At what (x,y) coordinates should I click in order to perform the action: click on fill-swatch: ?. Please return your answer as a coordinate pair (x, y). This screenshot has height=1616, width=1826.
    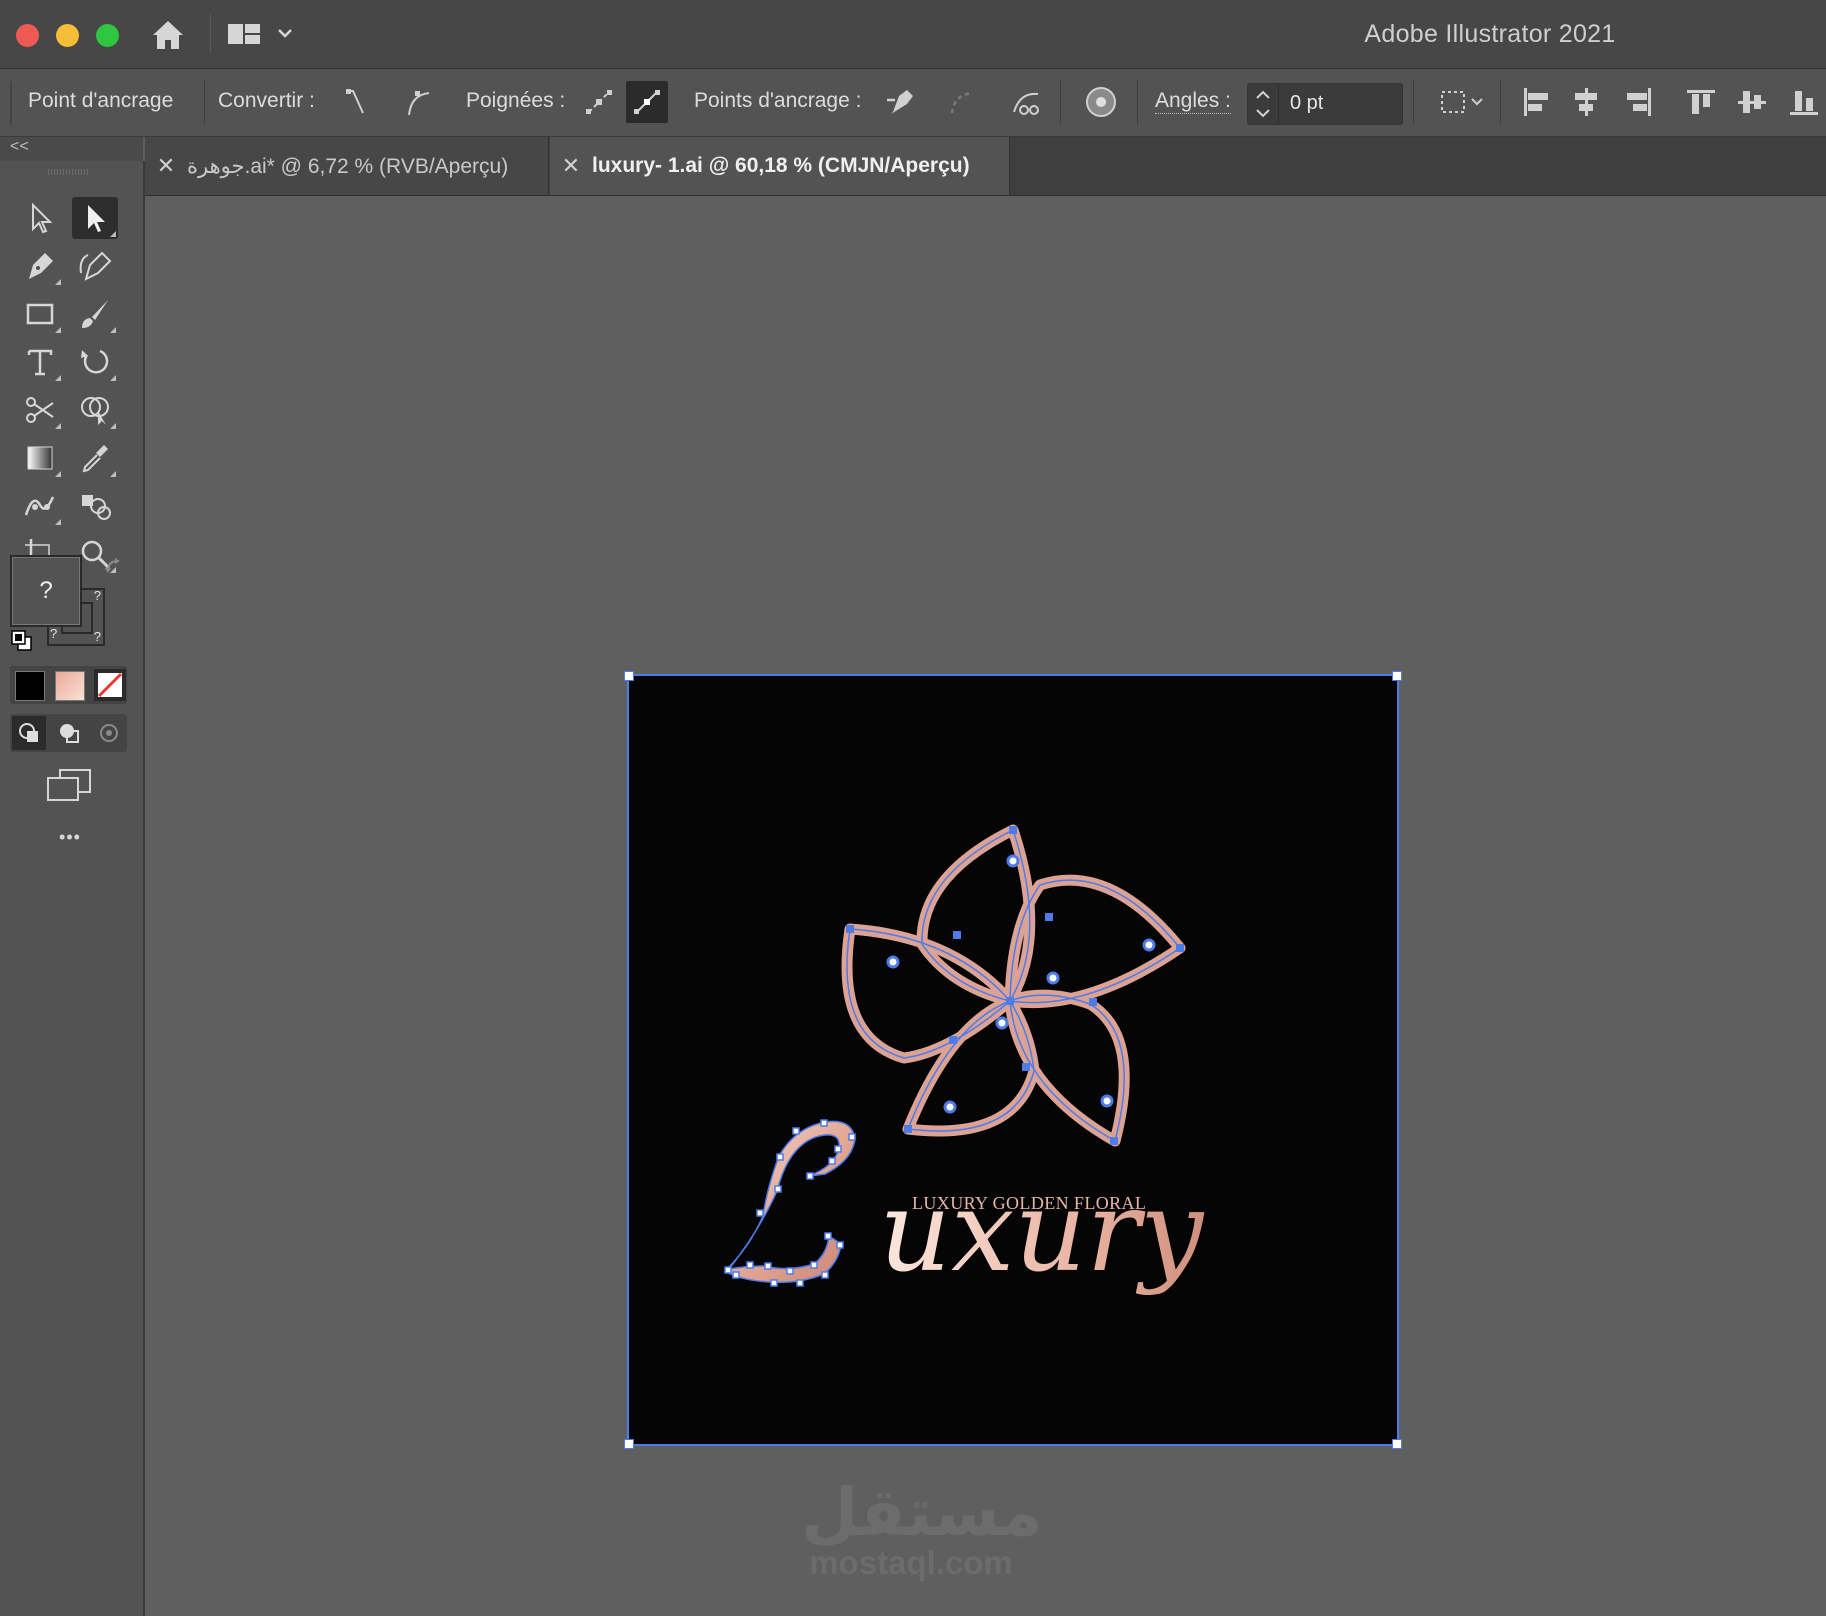
    Looking at the image, I should click on (46, 591).